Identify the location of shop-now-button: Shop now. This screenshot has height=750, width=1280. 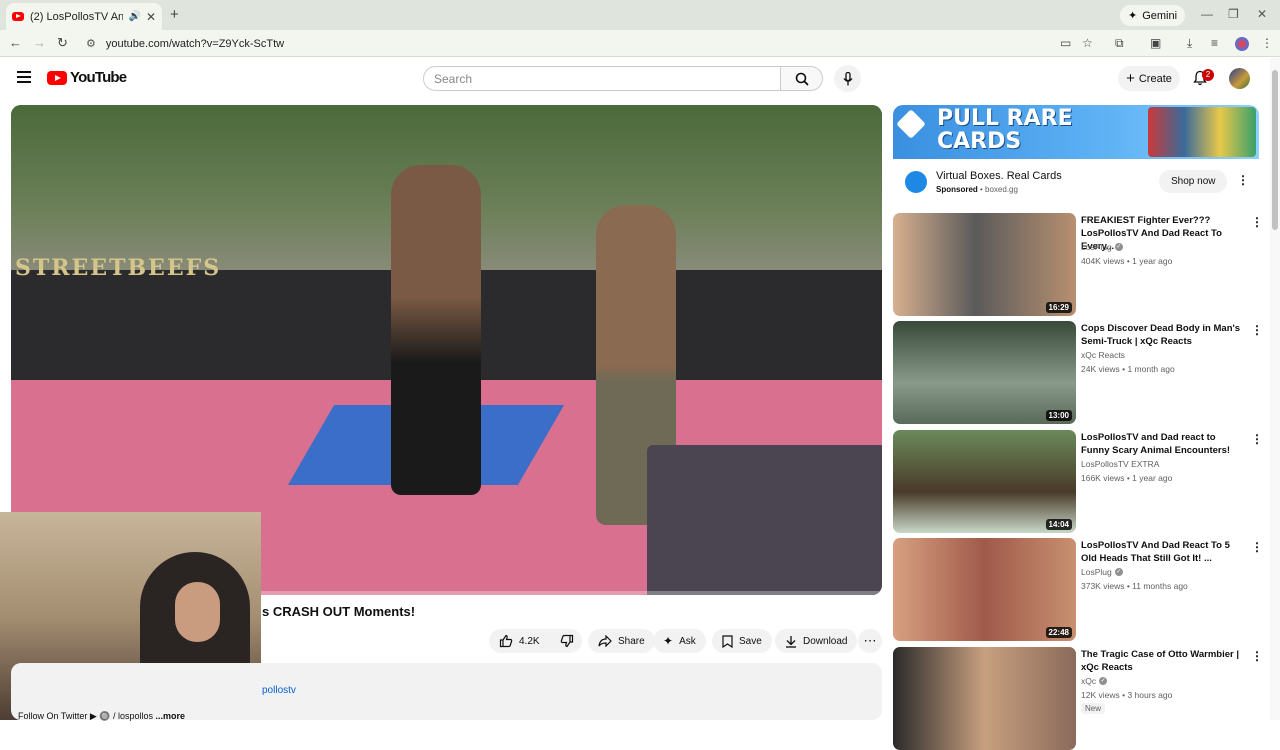
(1193, 181).